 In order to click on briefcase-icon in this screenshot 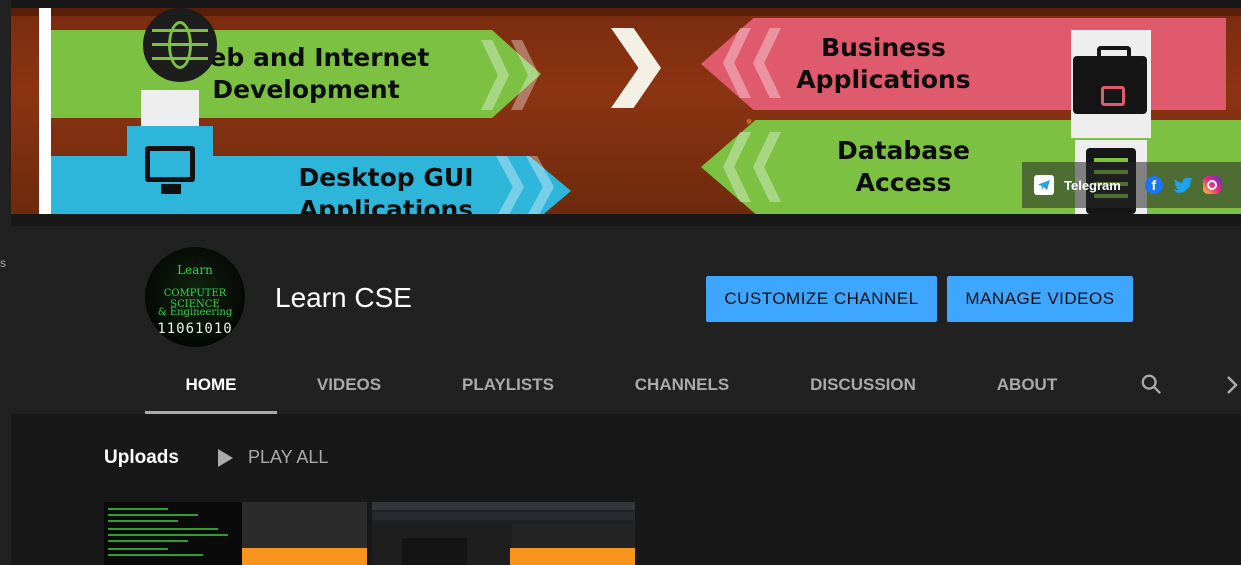, I will do `click(1110, 80)`.